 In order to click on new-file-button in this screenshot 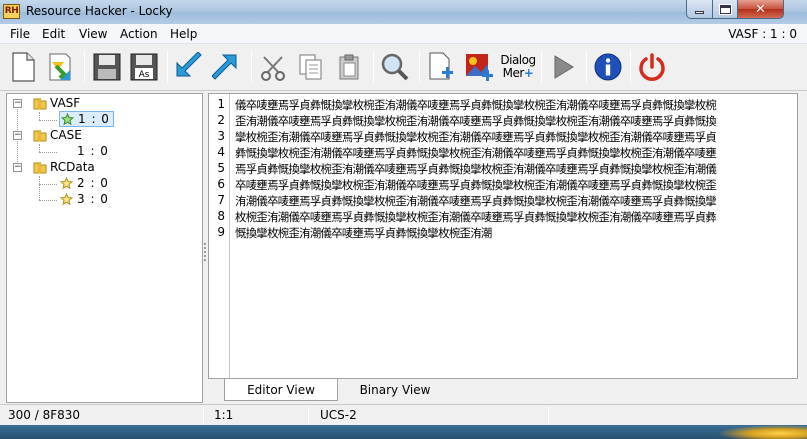, I will do `click(23, 67)`.